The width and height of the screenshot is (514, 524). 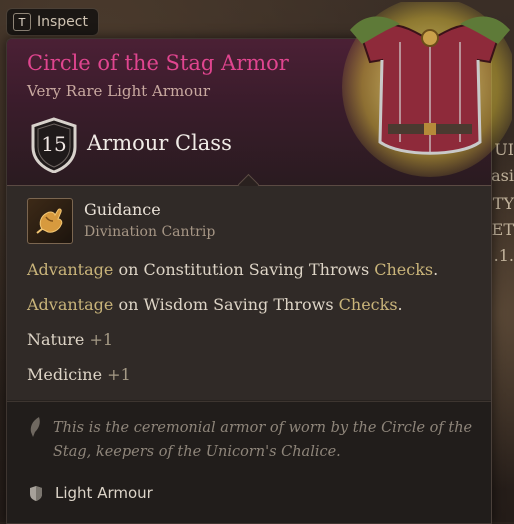 What do you see at coordinates (54, 144) in the screenshot?
I see `armour-class-value: 15` at bounding box center [54, 144].